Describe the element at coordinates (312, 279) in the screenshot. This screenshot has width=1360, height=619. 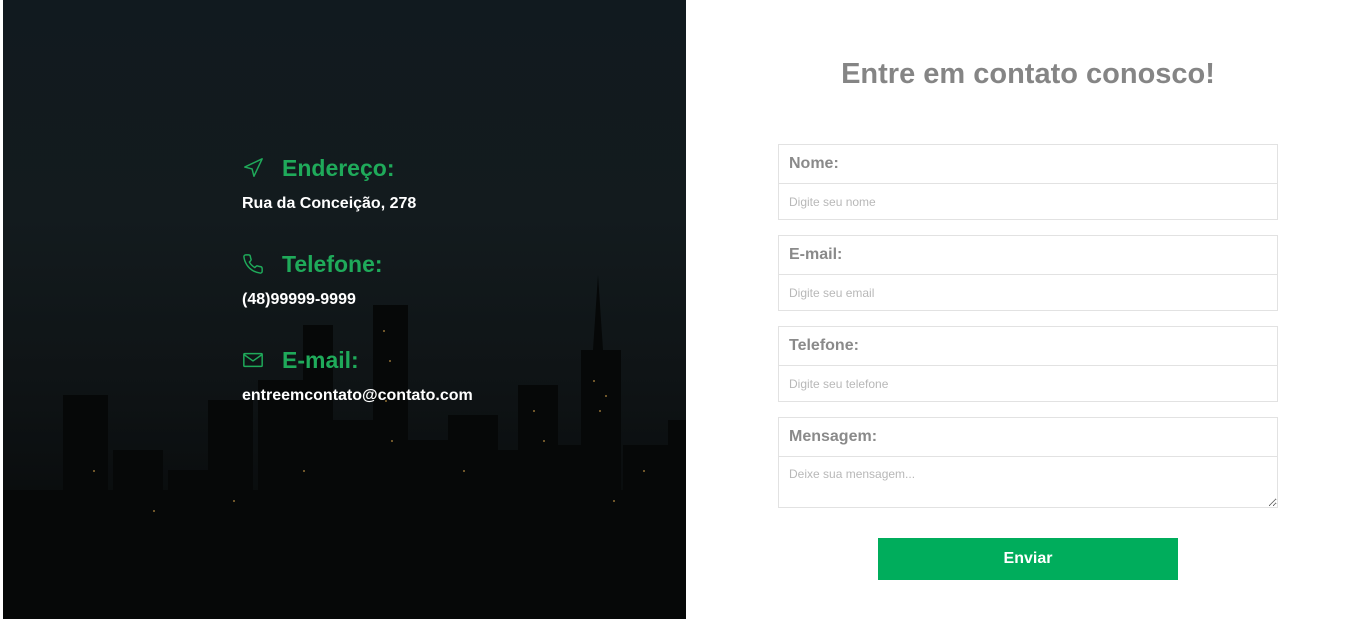
I see `phone-block: Telefone: (48)99999-9999` at that location.